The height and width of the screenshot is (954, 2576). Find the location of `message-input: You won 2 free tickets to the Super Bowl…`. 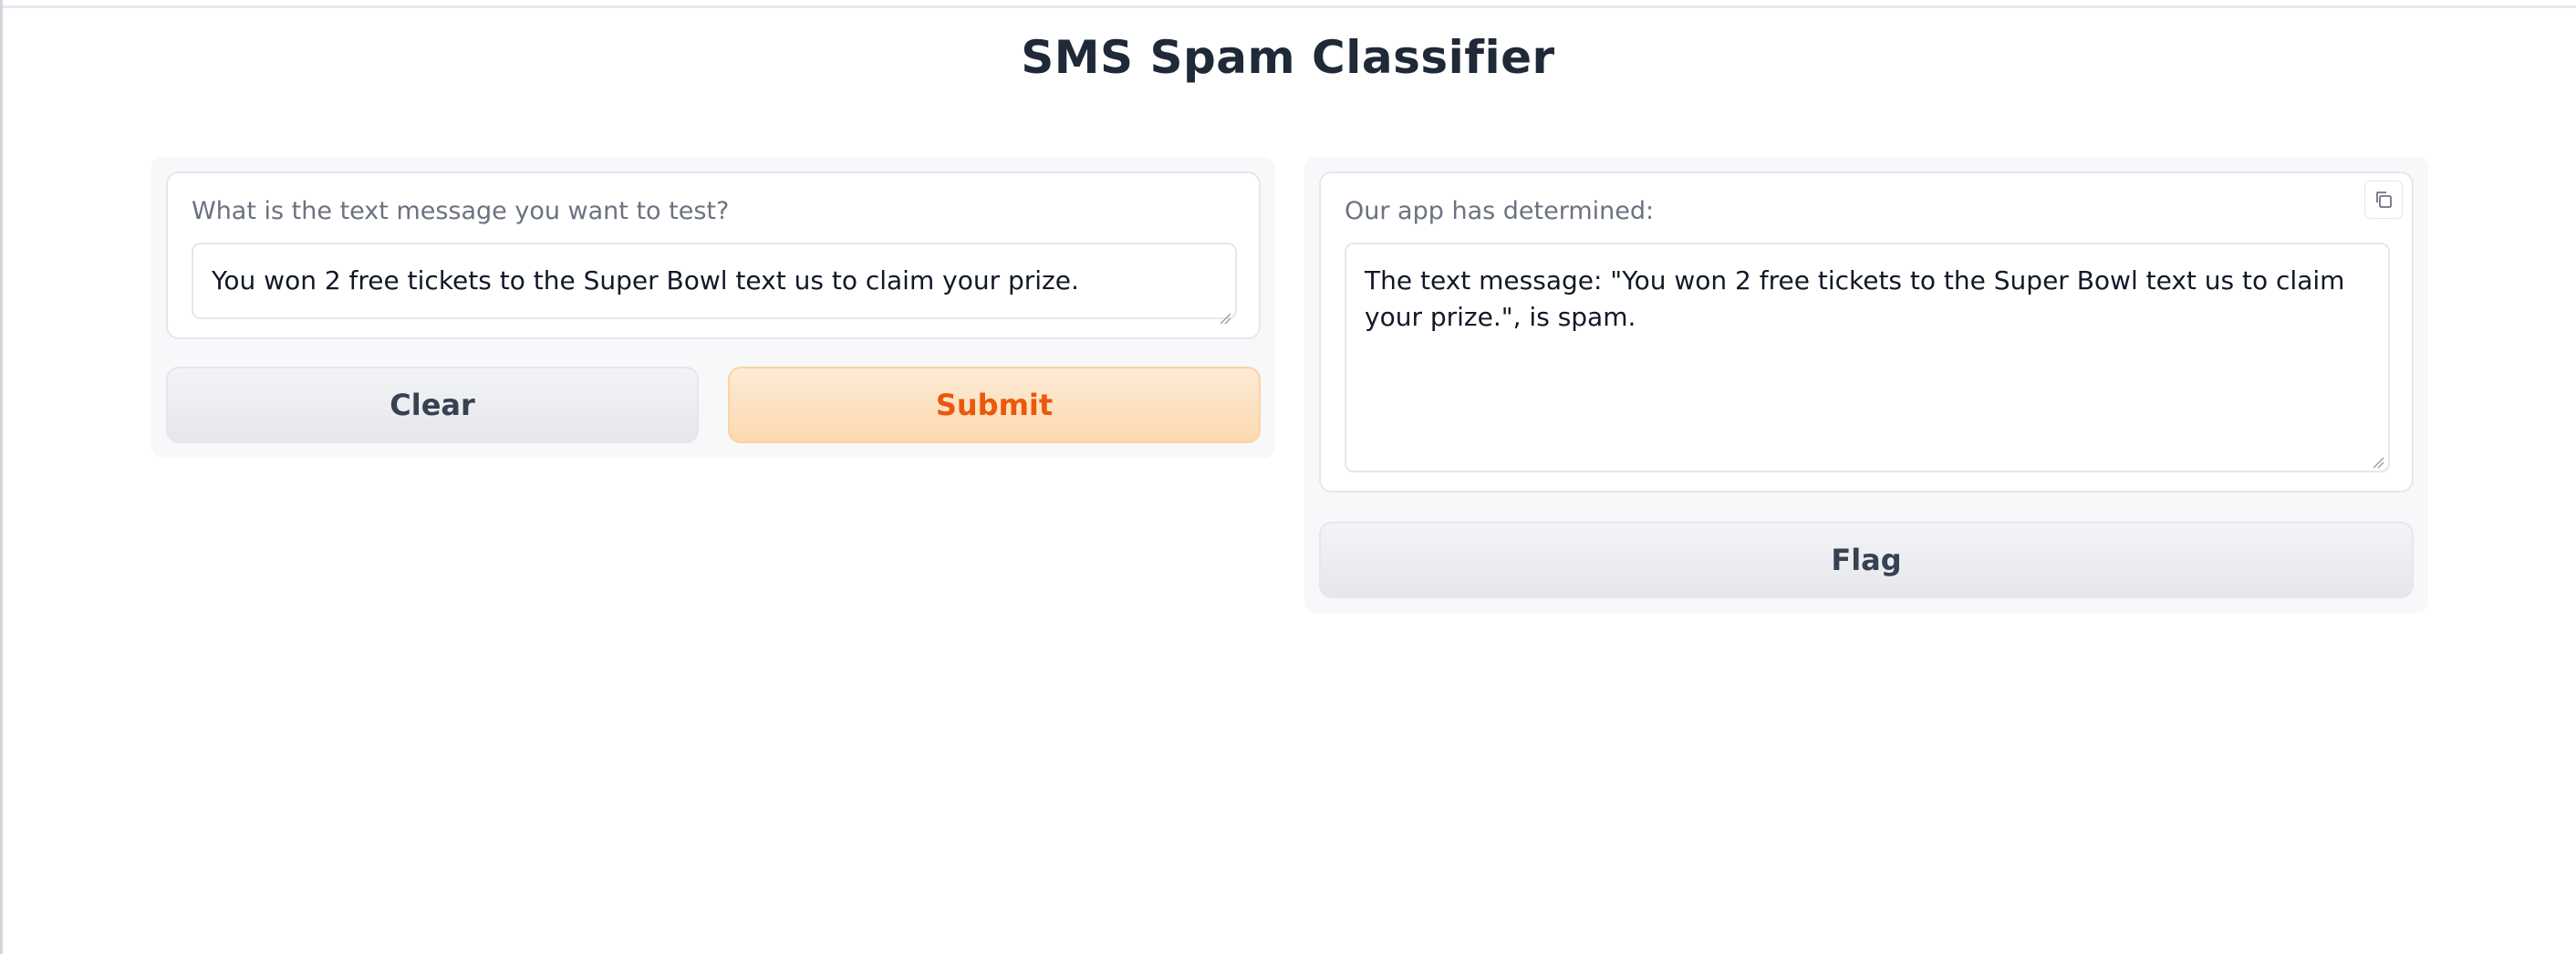

message-input: You won 2 free tickets to the Super Bowl… is located at coordinates (714, 281).